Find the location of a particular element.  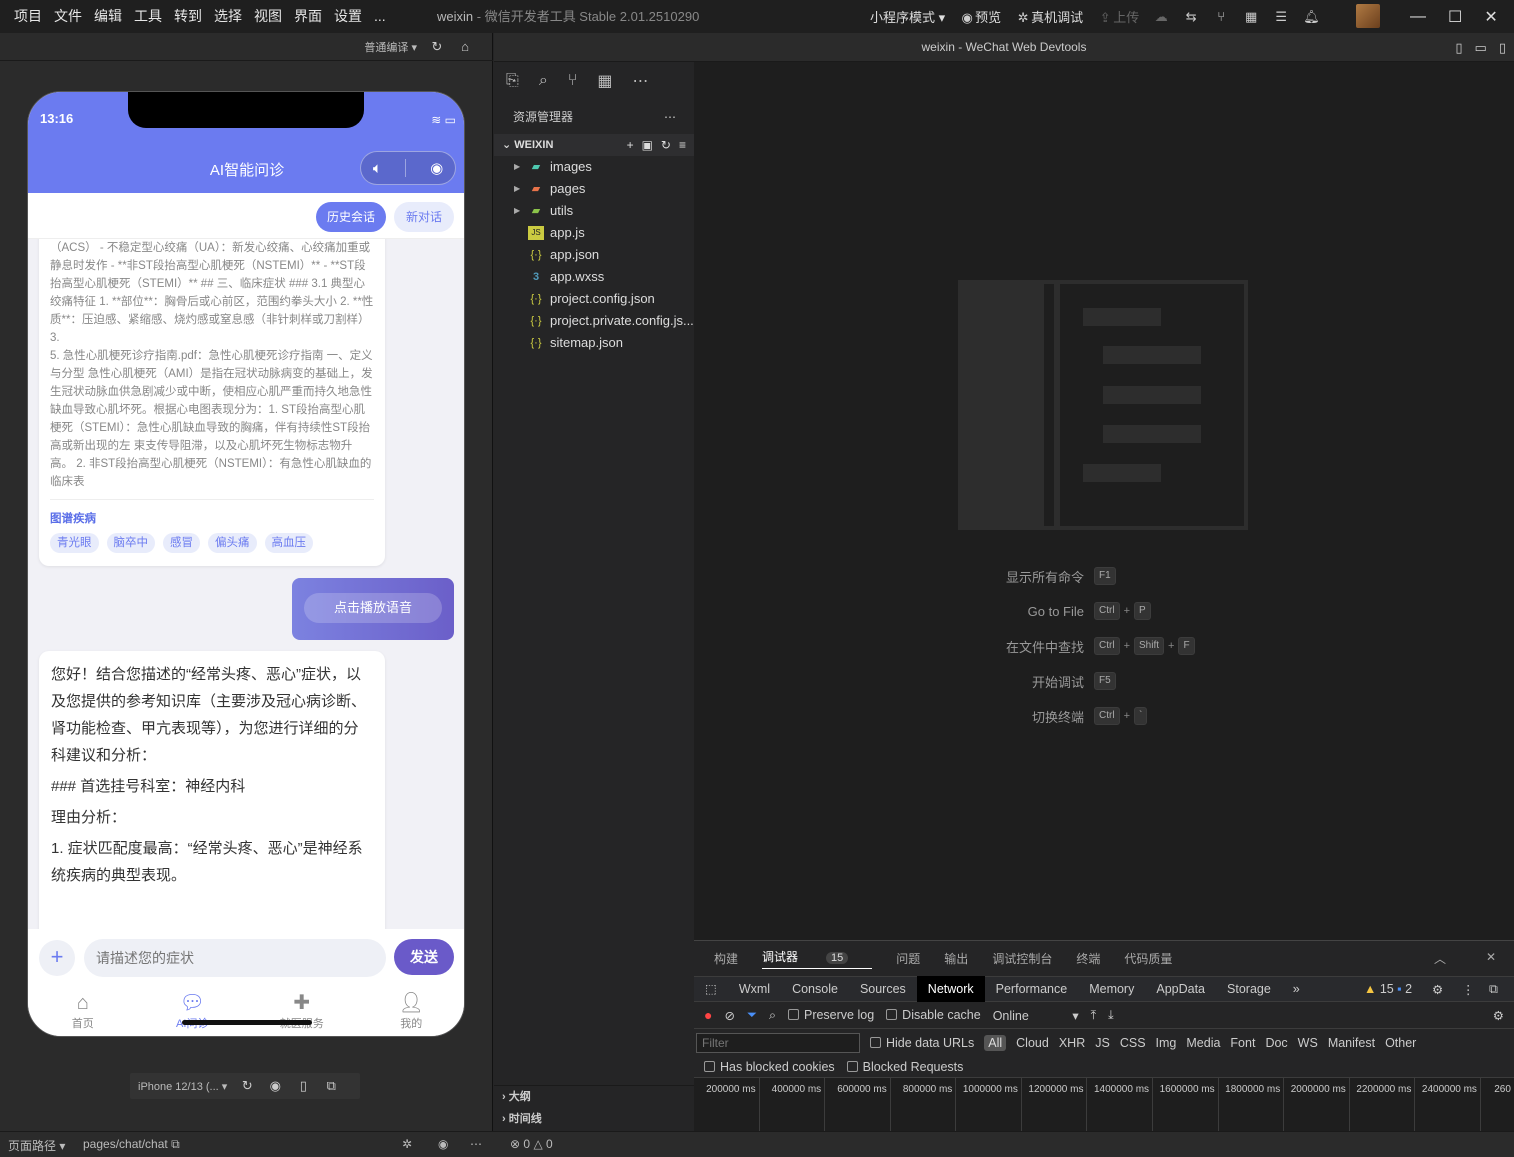

settings-icon: ⚙ is located at coordinates (1437, 989).